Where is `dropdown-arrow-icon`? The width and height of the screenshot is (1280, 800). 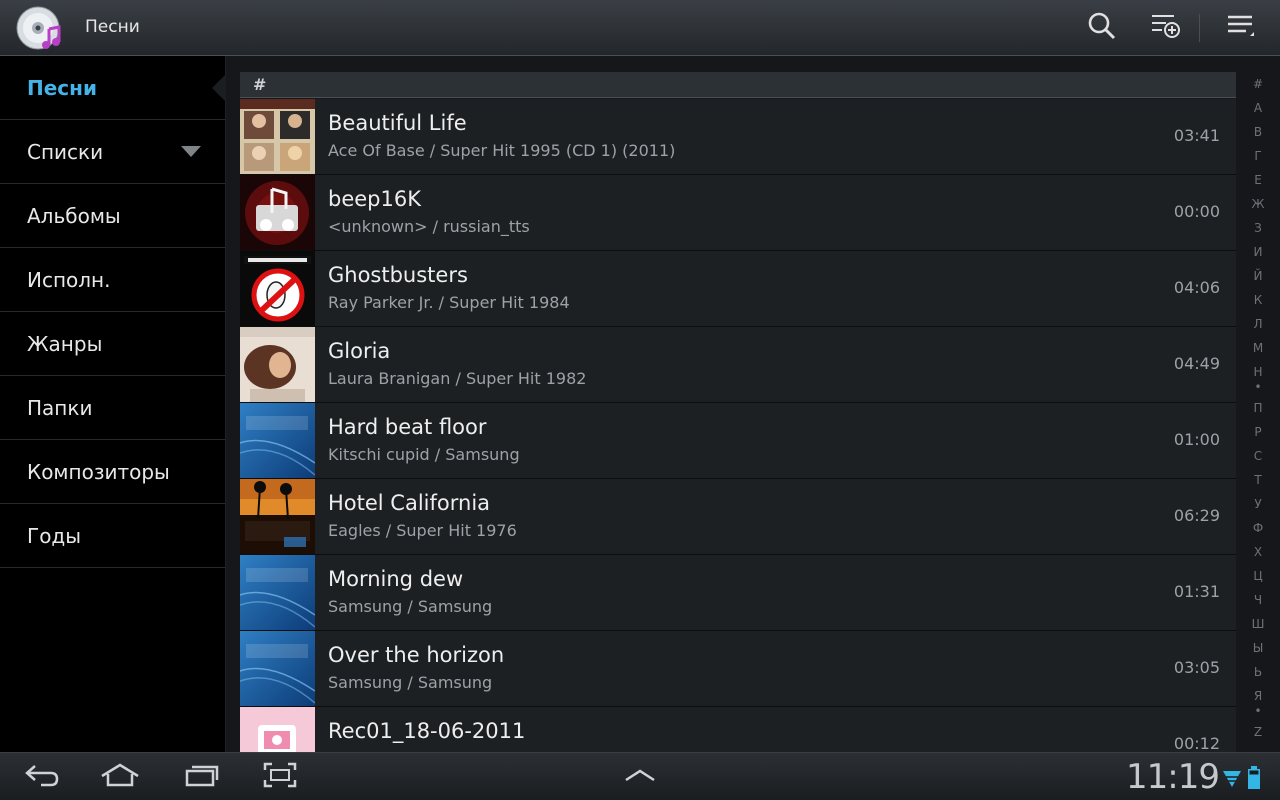 dropdown-arrow-icon is located at coordinates (191, 151).